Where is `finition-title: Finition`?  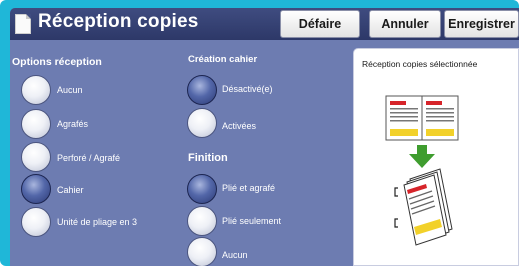 finition-title: Finition is located at coordinates (208, 158).